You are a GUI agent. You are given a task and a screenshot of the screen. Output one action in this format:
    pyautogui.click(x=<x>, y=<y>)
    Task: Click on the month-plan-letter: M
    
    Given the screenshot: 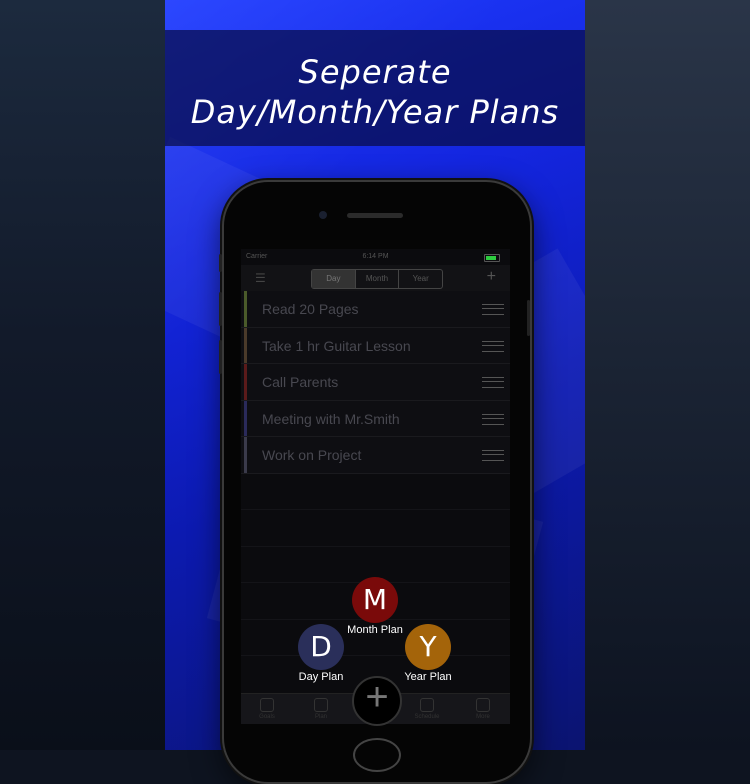 What is the action you would take?
    pyautogui.click(x=375, y=599)
    